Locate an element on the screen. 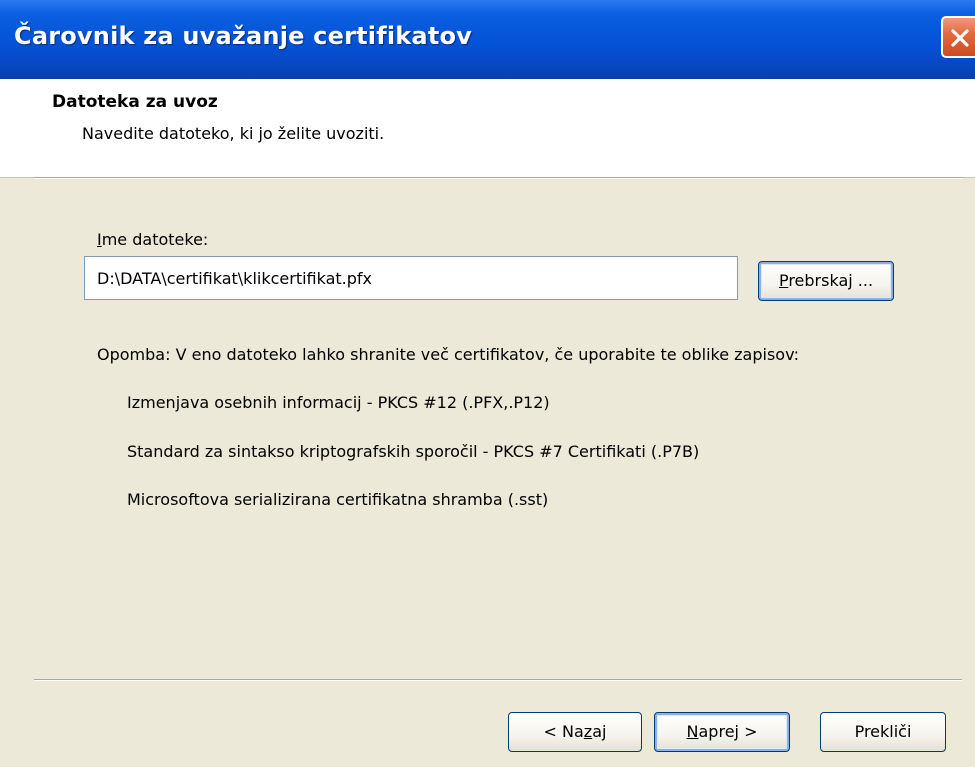 This screenshot has width=975, height=767. cancel-button-label: Prekliči is located at coordinates (883, 731).